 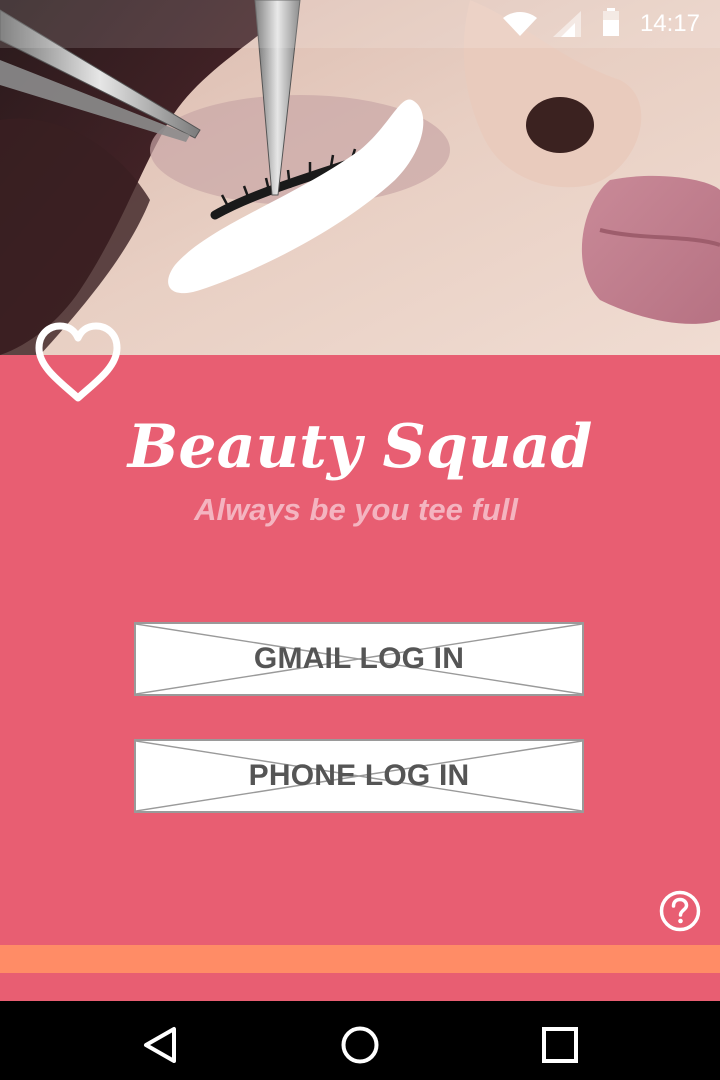 What do you see at coordinates (567, 26) in the screenshot?
I see `cell-signal-icon` at bounding box center [567, 26].